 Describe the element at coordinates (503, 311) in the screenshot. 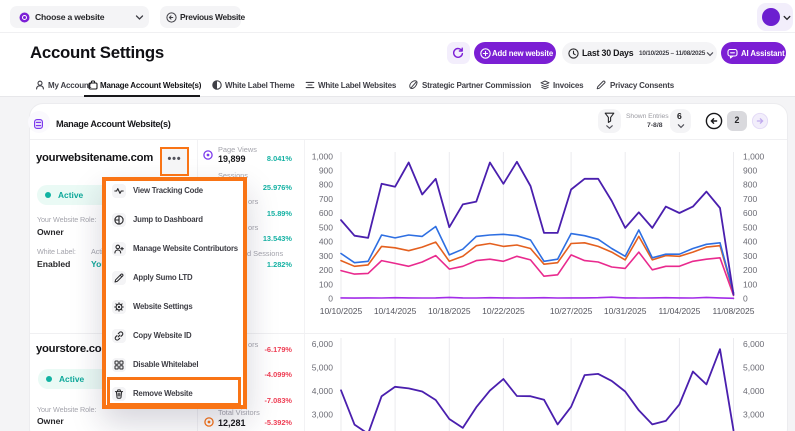

I see `svg-text: 10/22/2025` at that location.